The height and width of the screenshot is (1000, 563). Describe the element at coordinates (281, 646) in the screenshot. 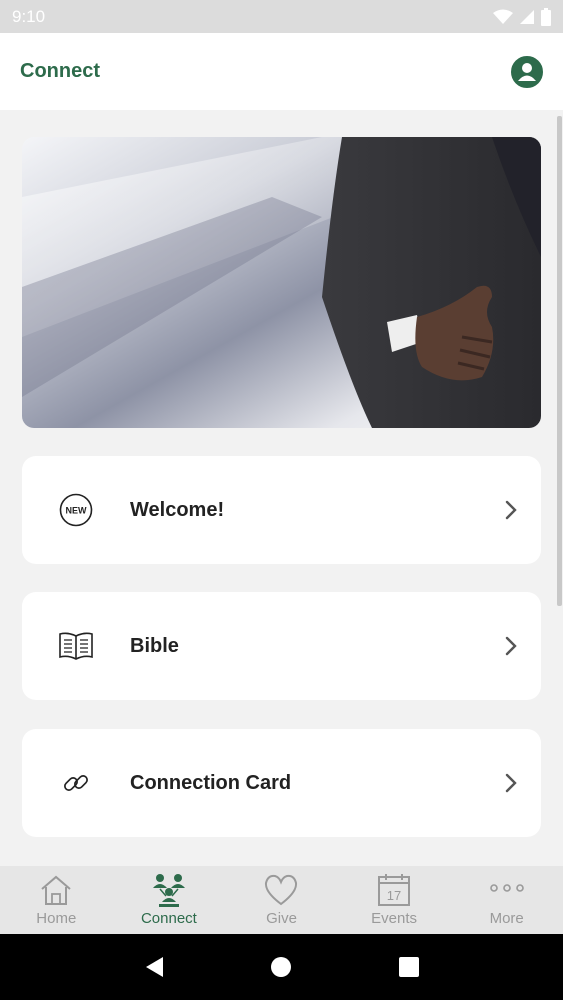

I see `bible-card: Bible` at that location.